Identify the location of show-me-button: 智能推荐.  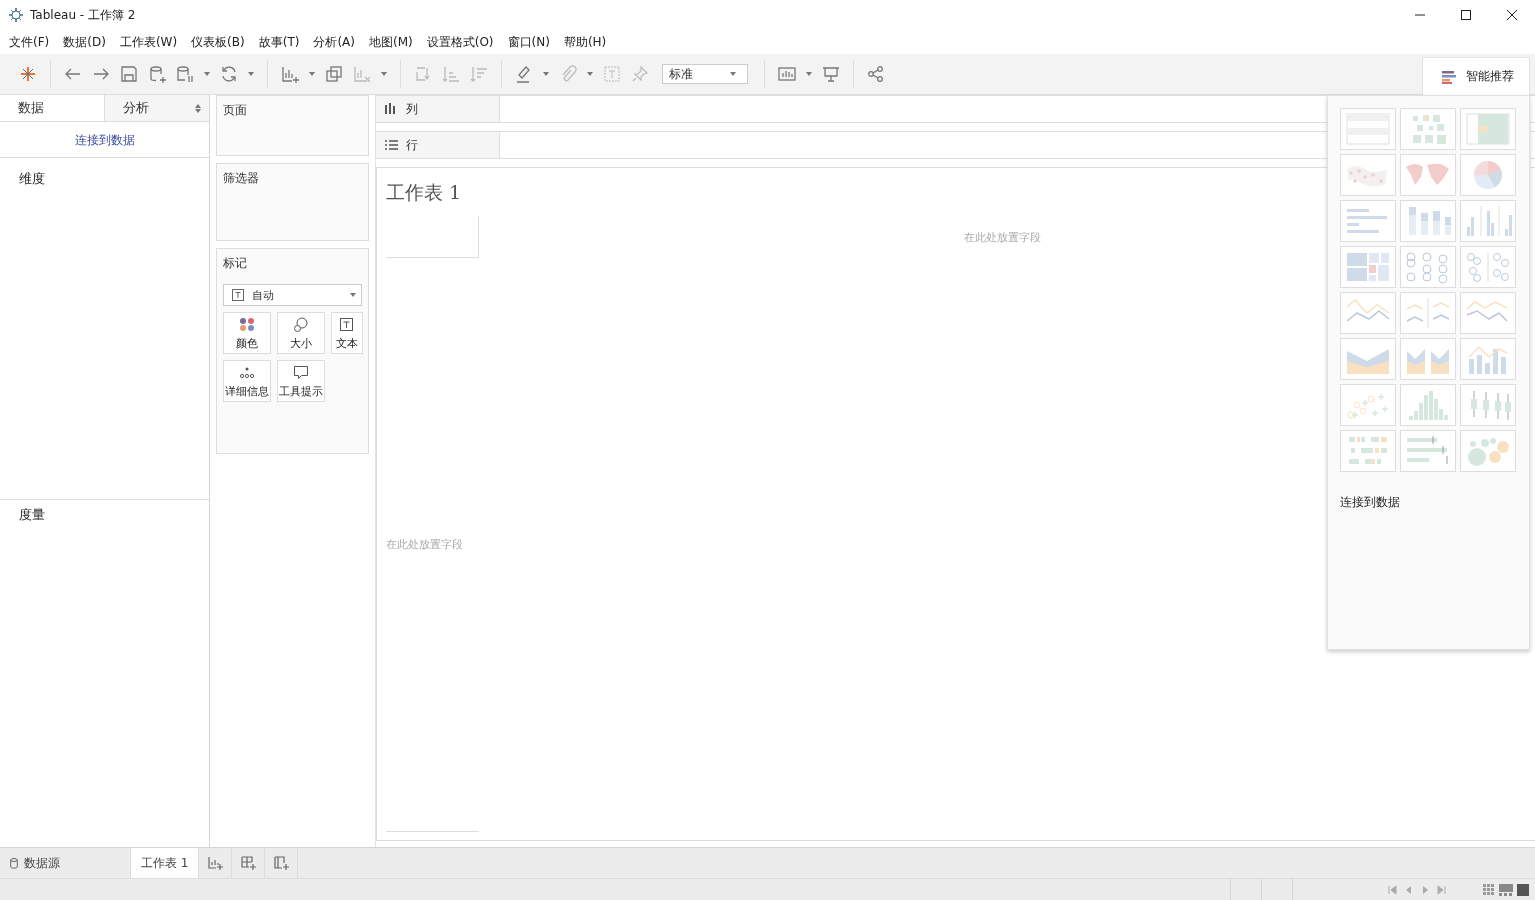
(1476, 76).